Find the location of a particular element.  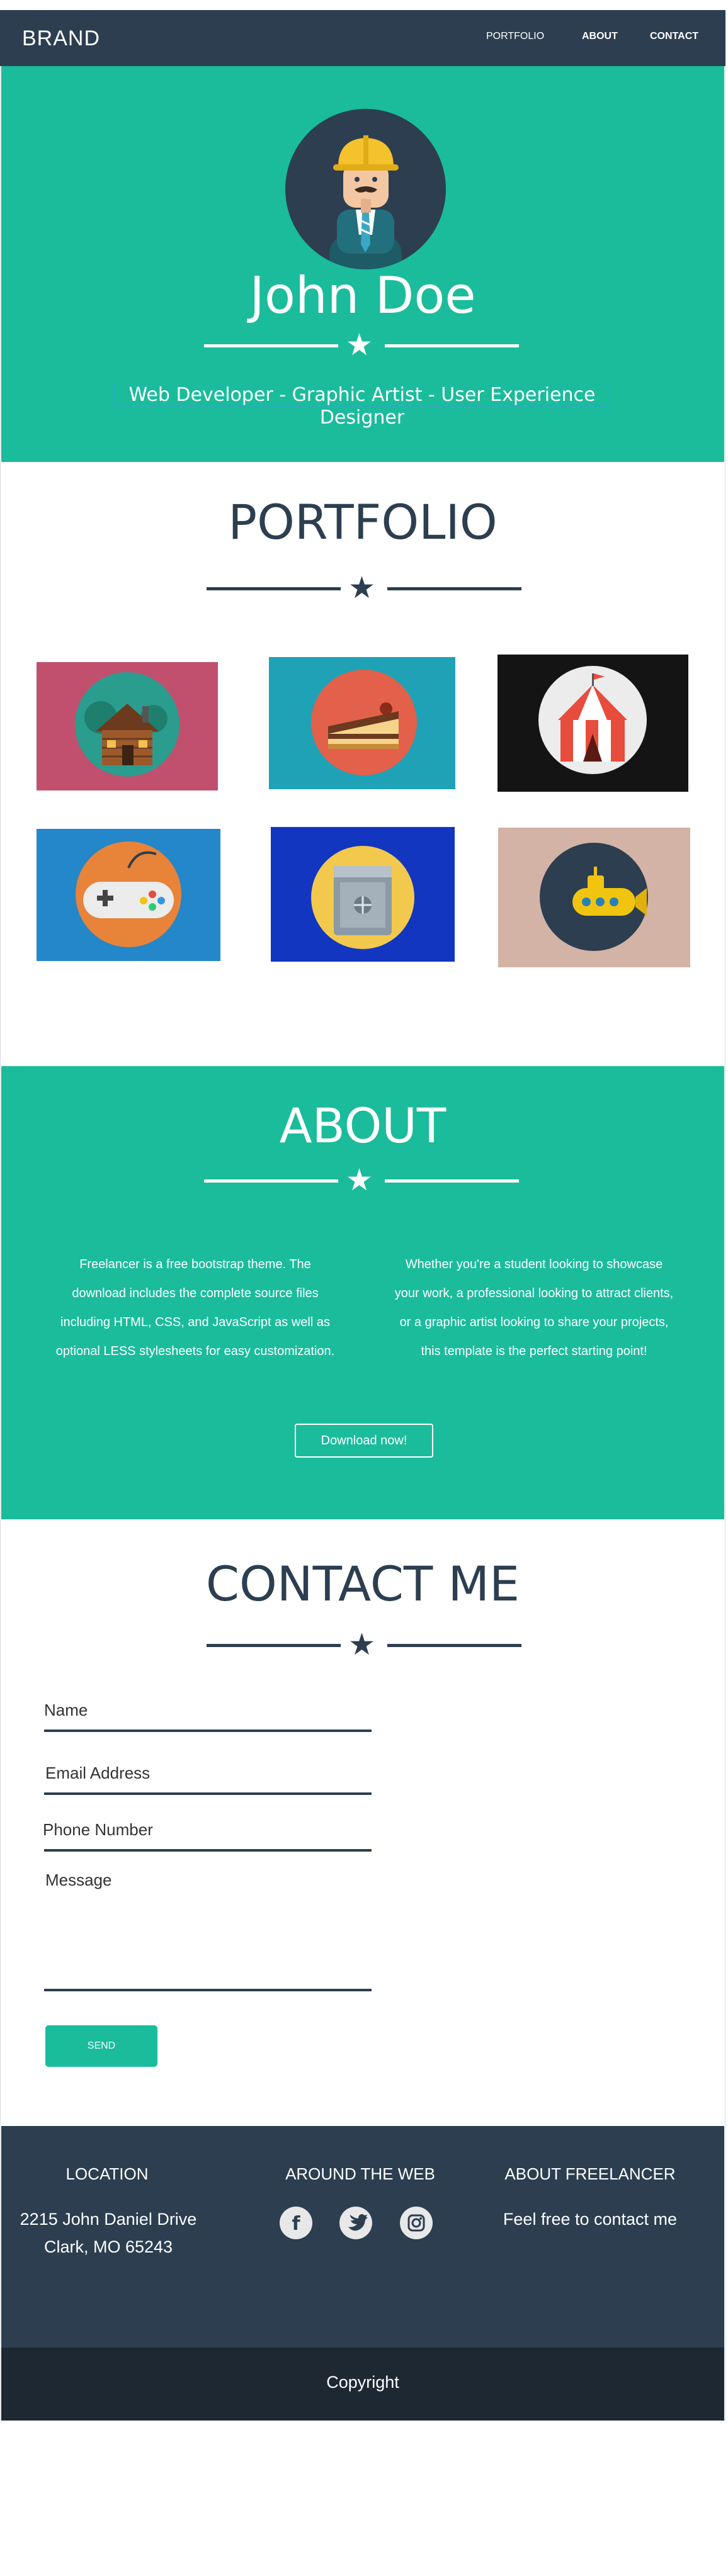

message-field-underline is located at coordinates (208, 1990).